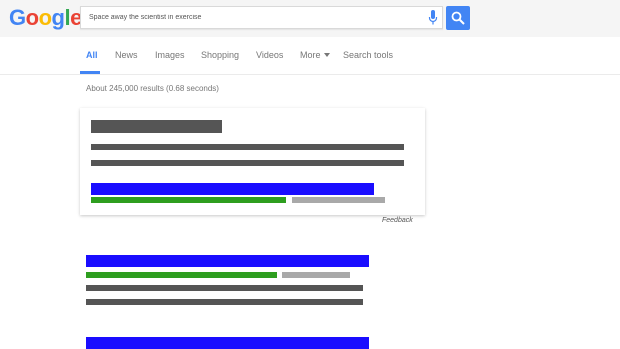 This screenshot has width=620, height=349. What do you see at coordinates (58, 17) in the screenshot?
I see `logo-letter: g` at bounding box center [58, 17].